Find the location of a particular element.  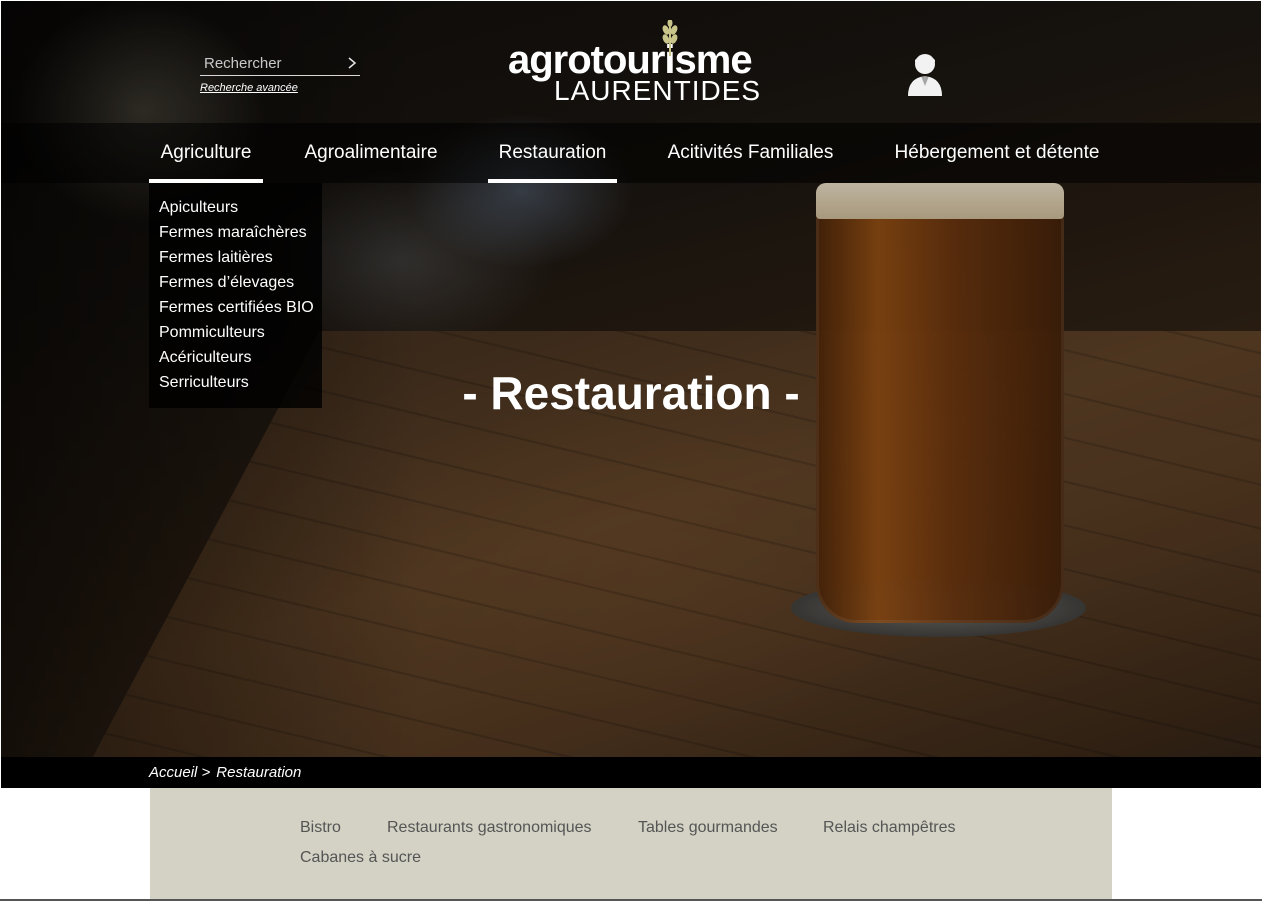

dropdown-item-pommiculteurs: Pommiculteurs is located at coordinates (235, 332).